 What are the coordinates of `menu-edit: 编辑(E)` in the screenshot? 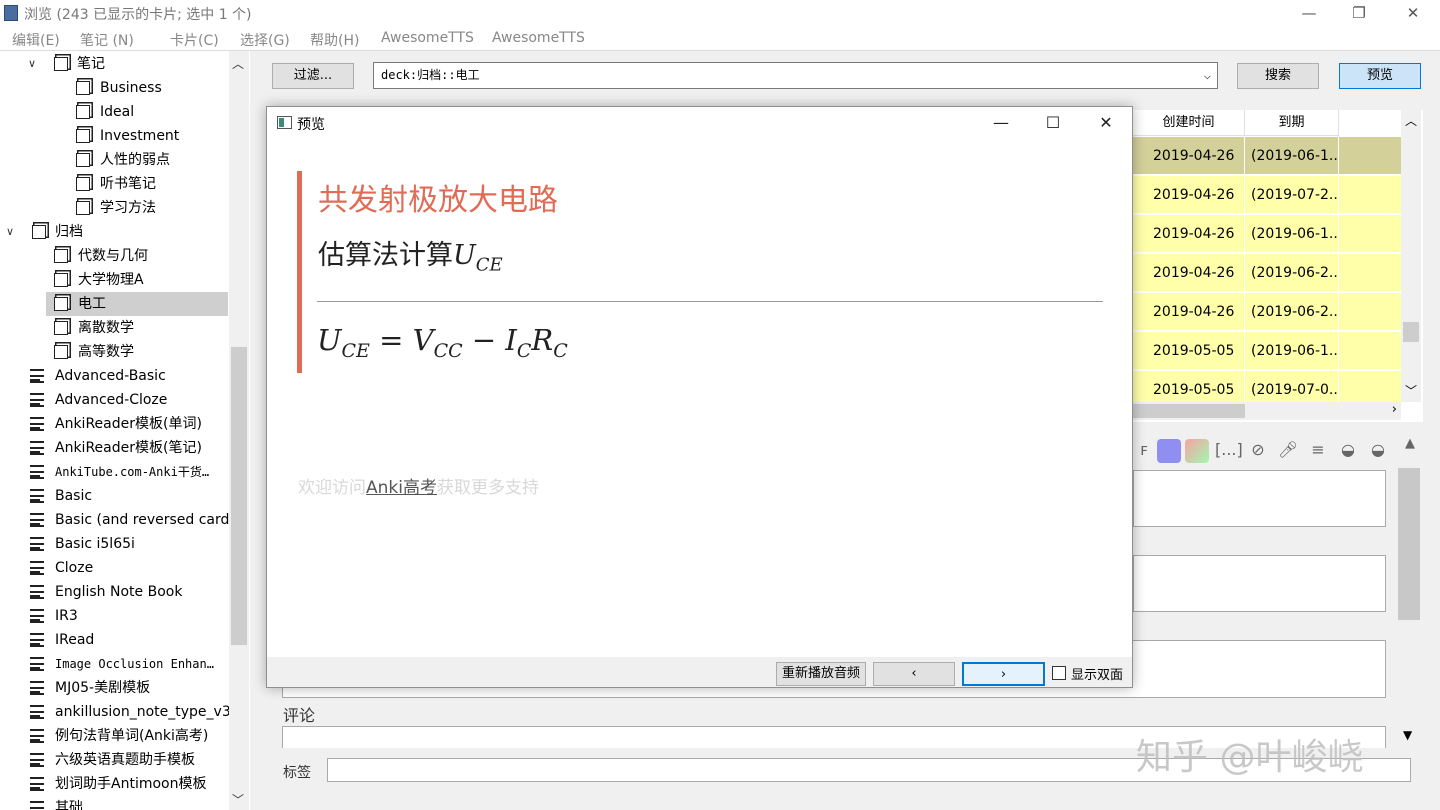 It's located at (36, 40).